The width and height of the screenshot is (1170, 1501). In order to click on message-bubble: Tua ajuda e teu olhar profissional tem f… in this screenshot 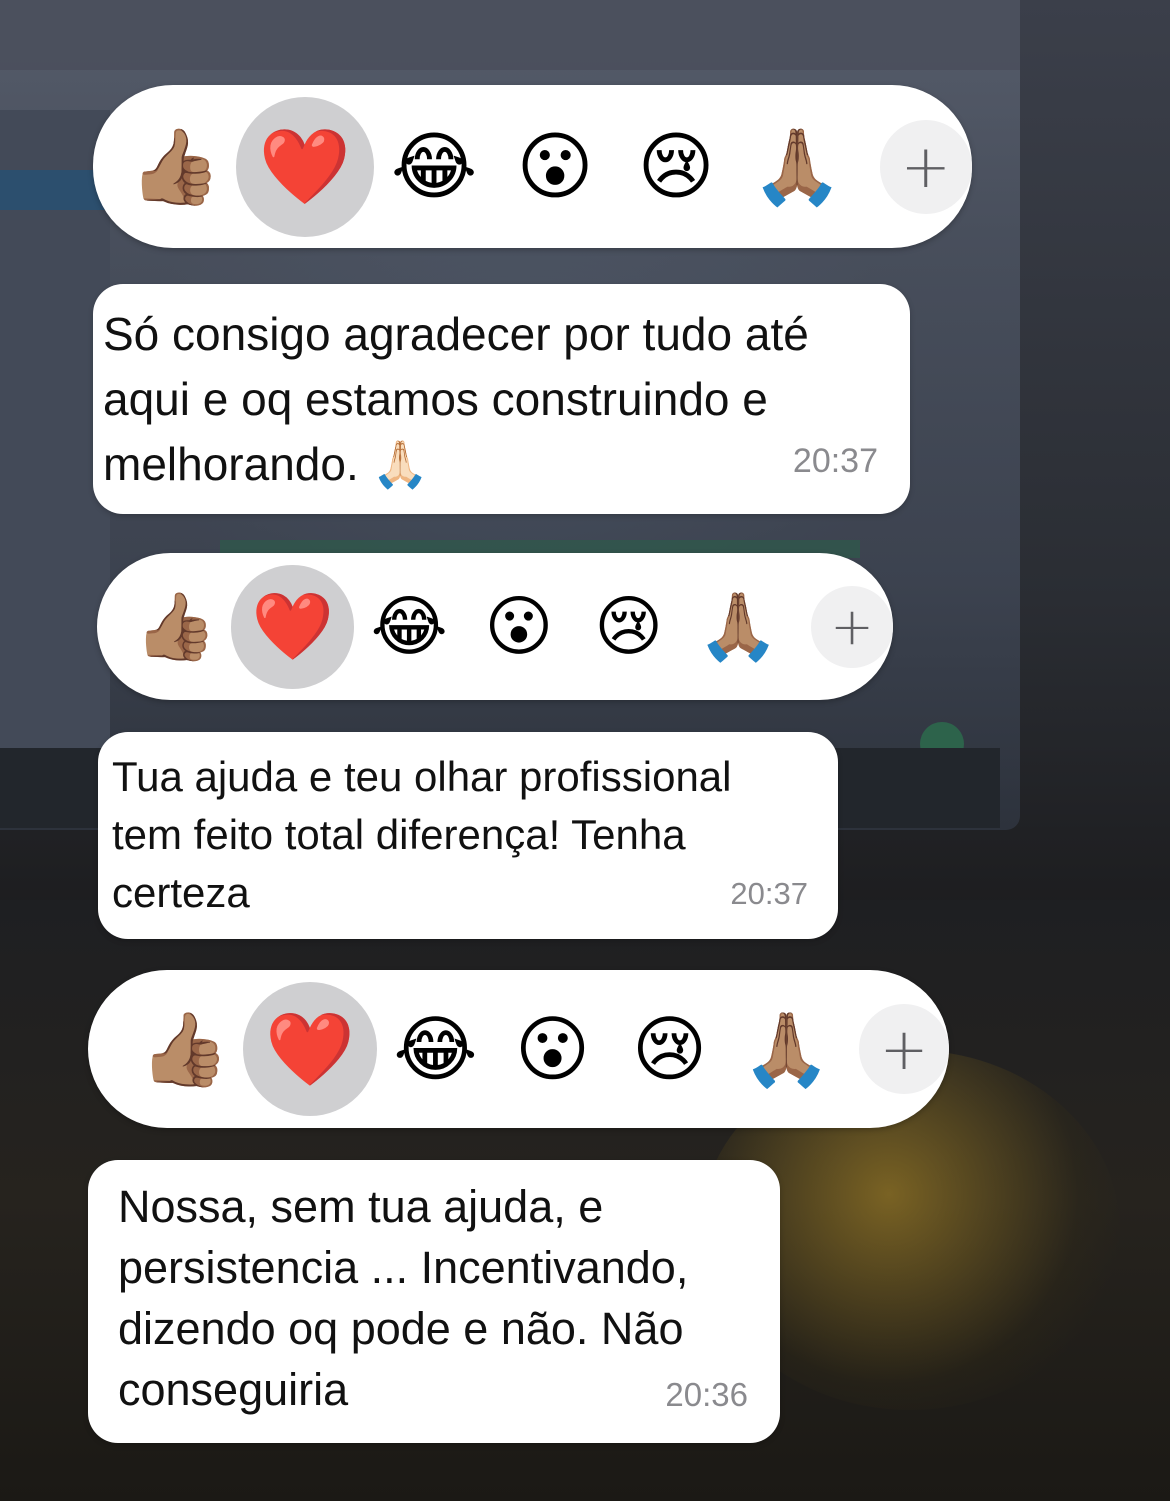, I will do `click(468, 835)`.